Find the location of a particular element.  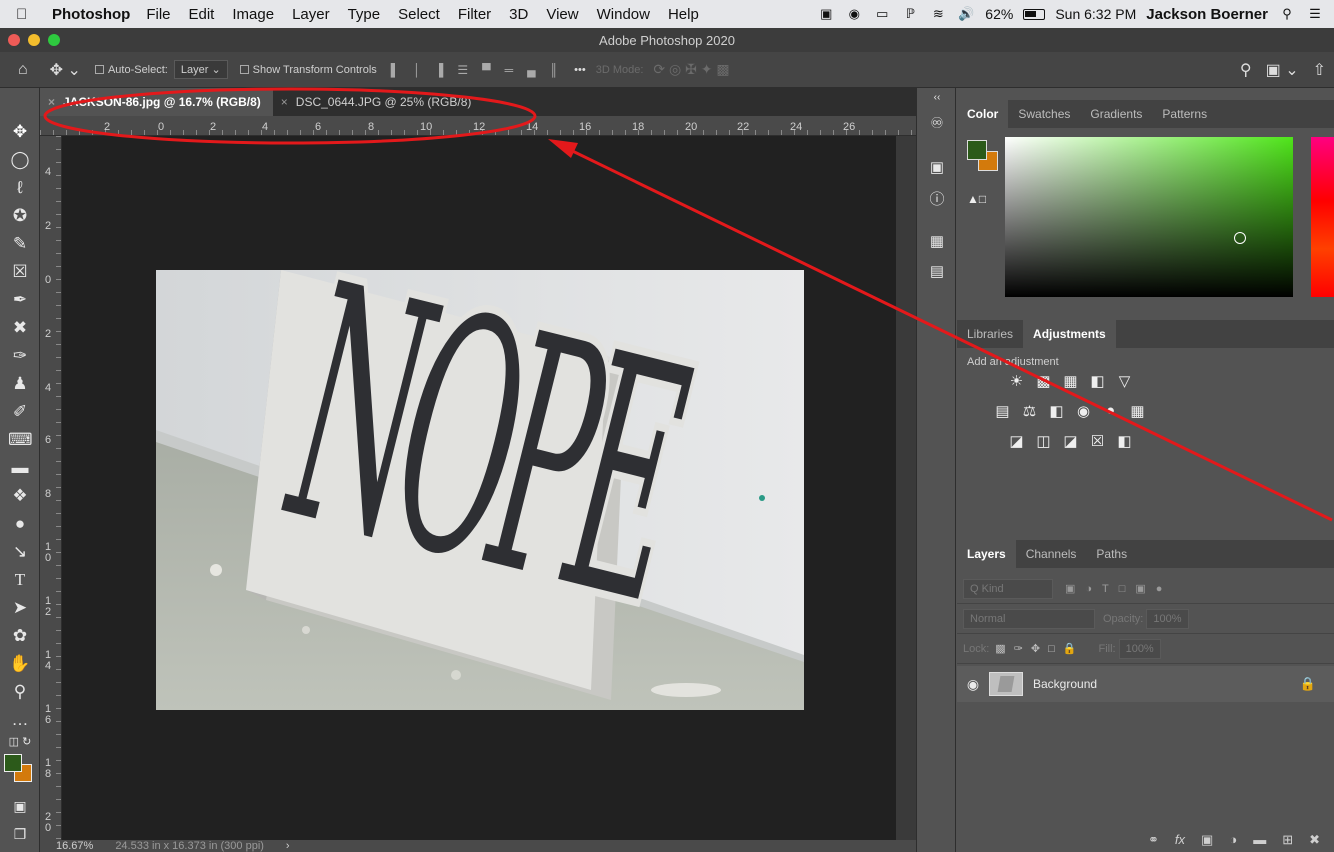

tab-channels: Channels is located at coordinates (1051, 554).